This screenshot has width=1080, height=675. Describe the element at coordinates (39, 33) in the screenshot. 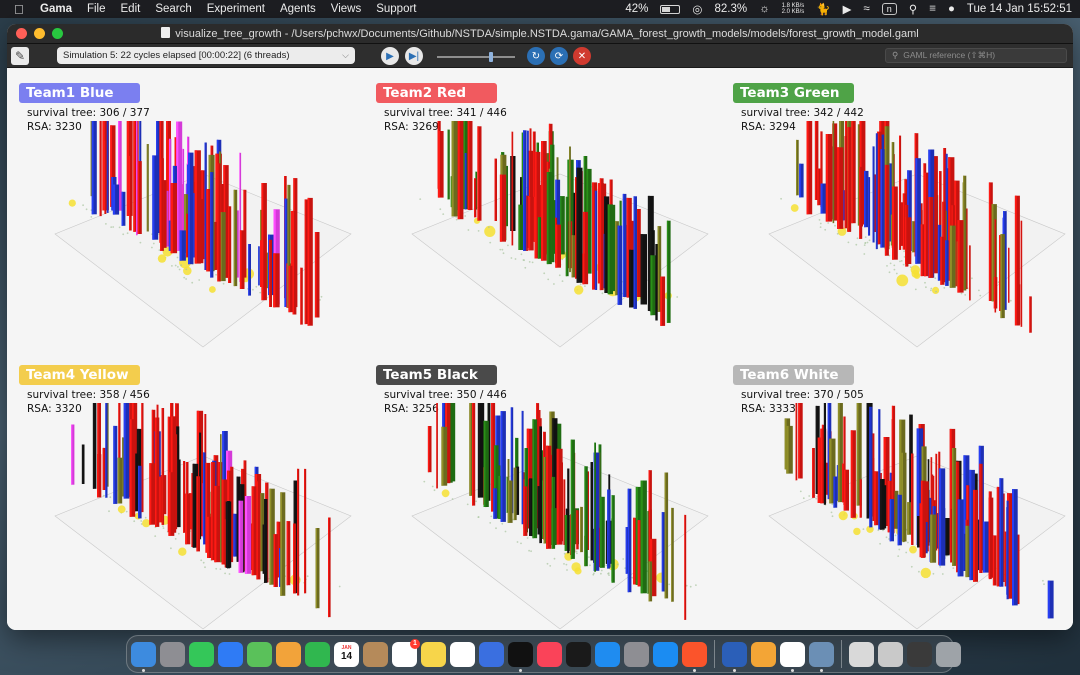

I see `minimize-window-button` at that location.